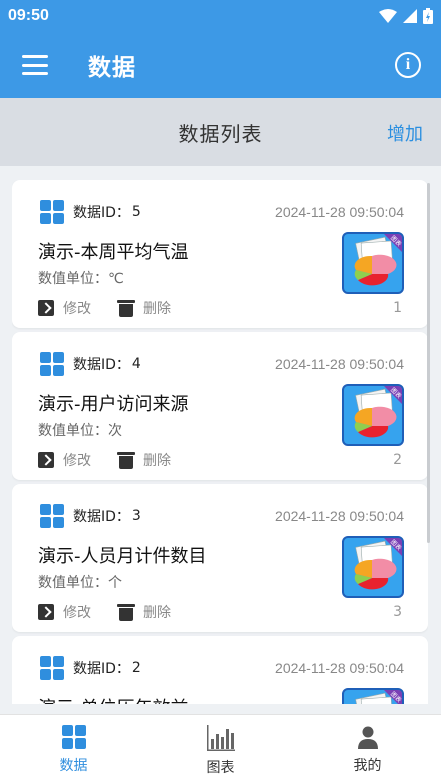 The width and height of the screenshot is (441, 784). What do you see at coordinates (136, 668) in the screenshot?
I see `id-value: 2` at bounding box center [136, 668].